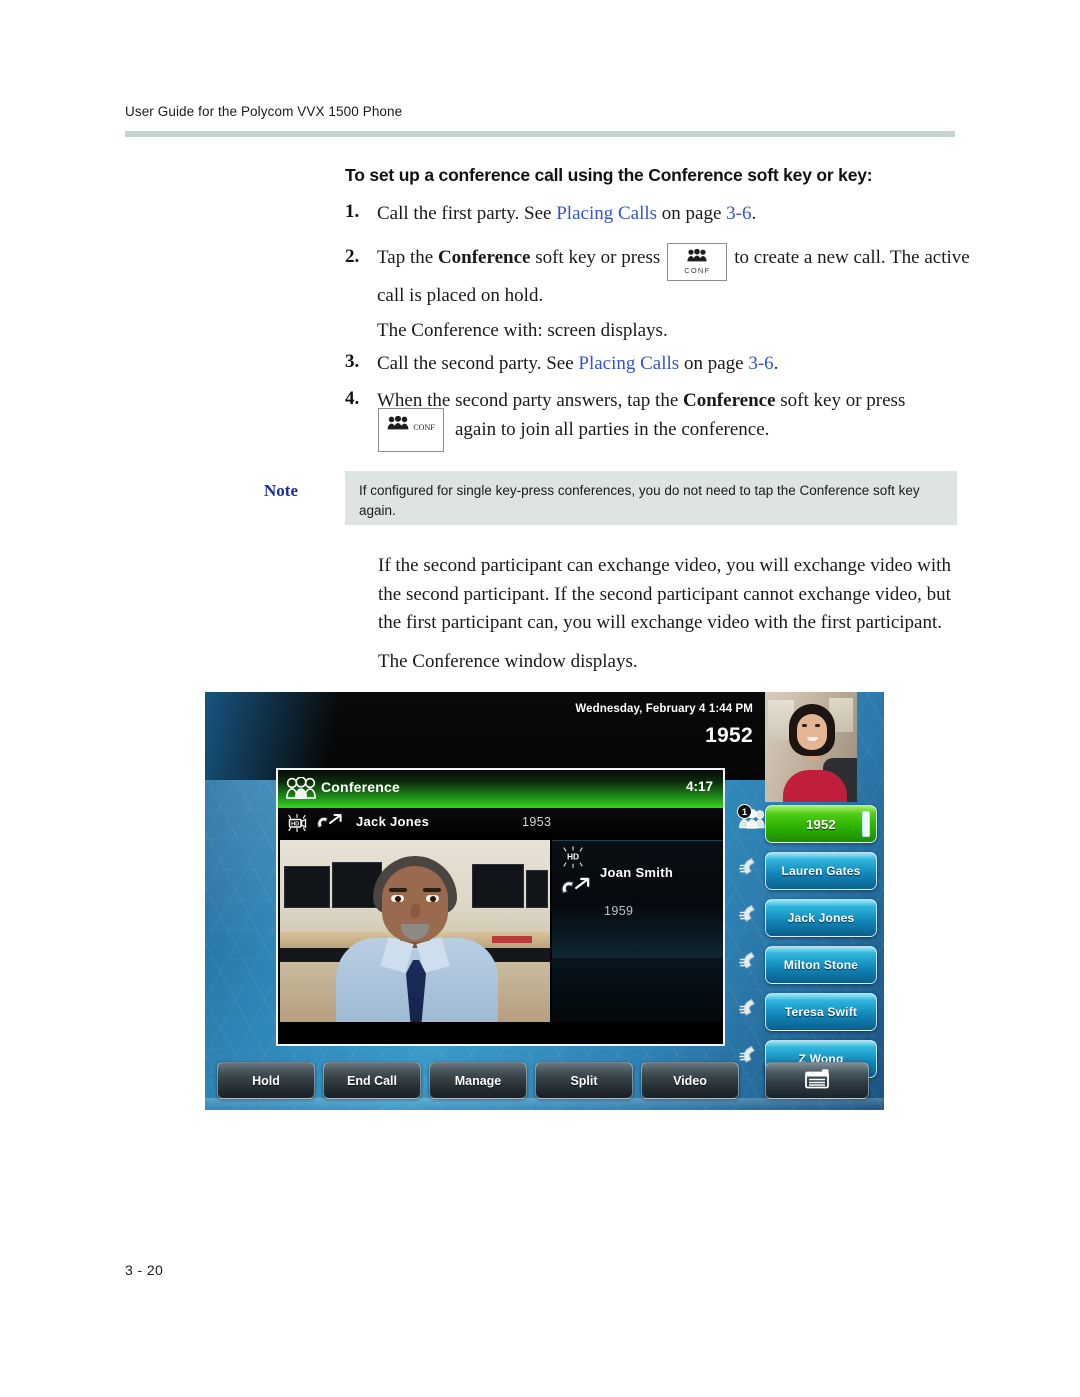 This screenshot has height=1397, width=1080. What do you see at coordinates (407, 257) in the screenshot?
I see `step-2-text-before: Tap the` at bounding box center [407, 257].